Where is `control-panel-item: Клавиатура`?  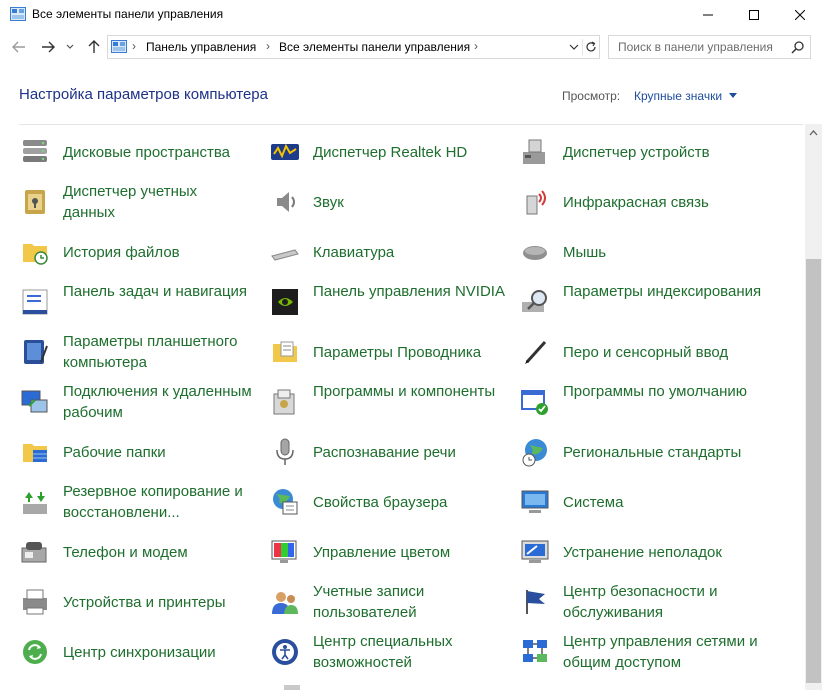
control-panel-item: Клавиатура is located at coordinates (389, 252).